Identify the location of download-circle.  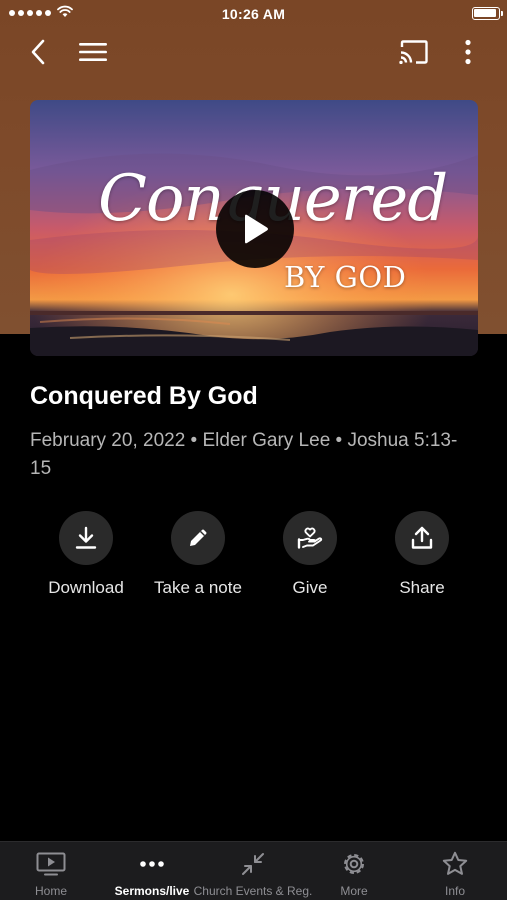
(86, 538).